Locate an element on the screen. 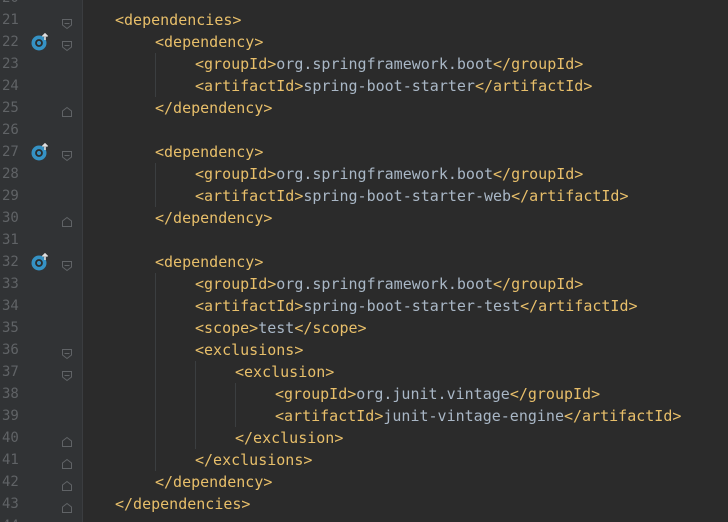 The width and height of the screenshot is (728, 522). xml-open-tag: <artifactId> is located at coordinates (249, 196).